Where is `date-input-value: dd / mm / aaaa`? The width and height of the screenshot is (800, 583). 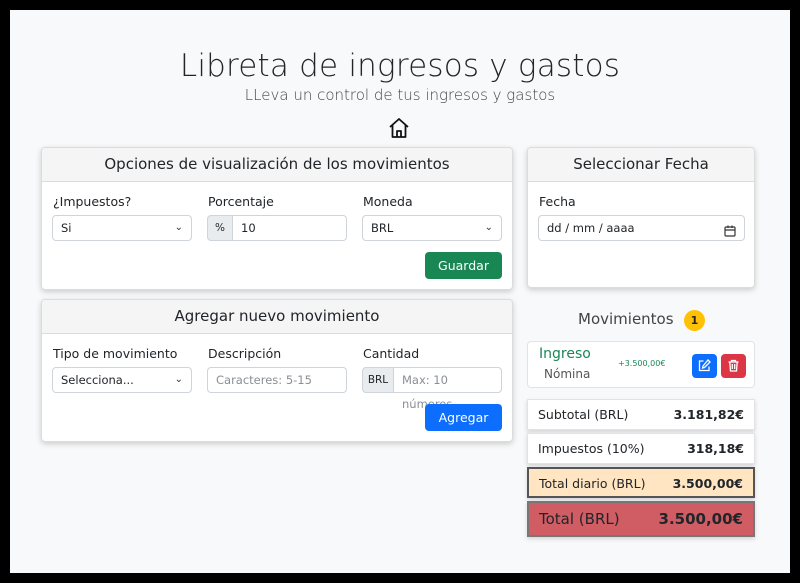
date-input-value: dd / mm / aaaa is located at coordinates (591, 228).